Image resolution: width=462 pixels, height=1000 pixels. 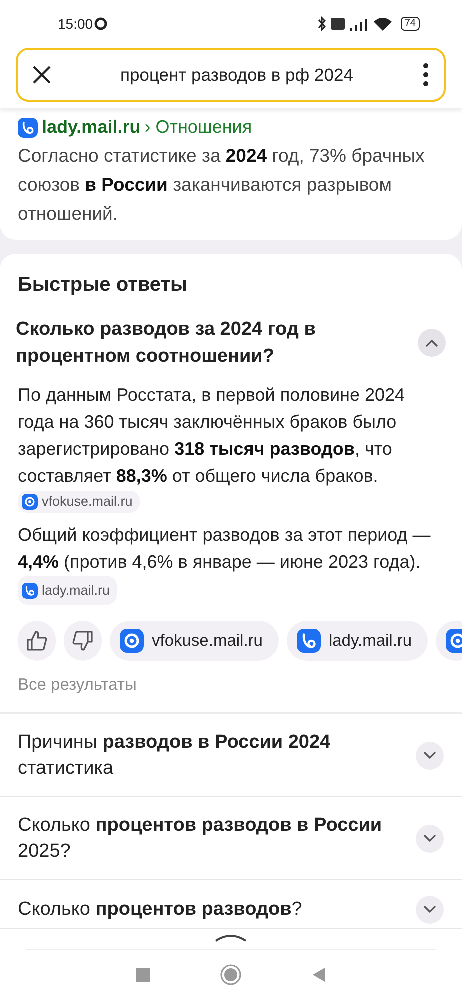 I want to click on chevron-up-icon, so click(x=432, y=343).